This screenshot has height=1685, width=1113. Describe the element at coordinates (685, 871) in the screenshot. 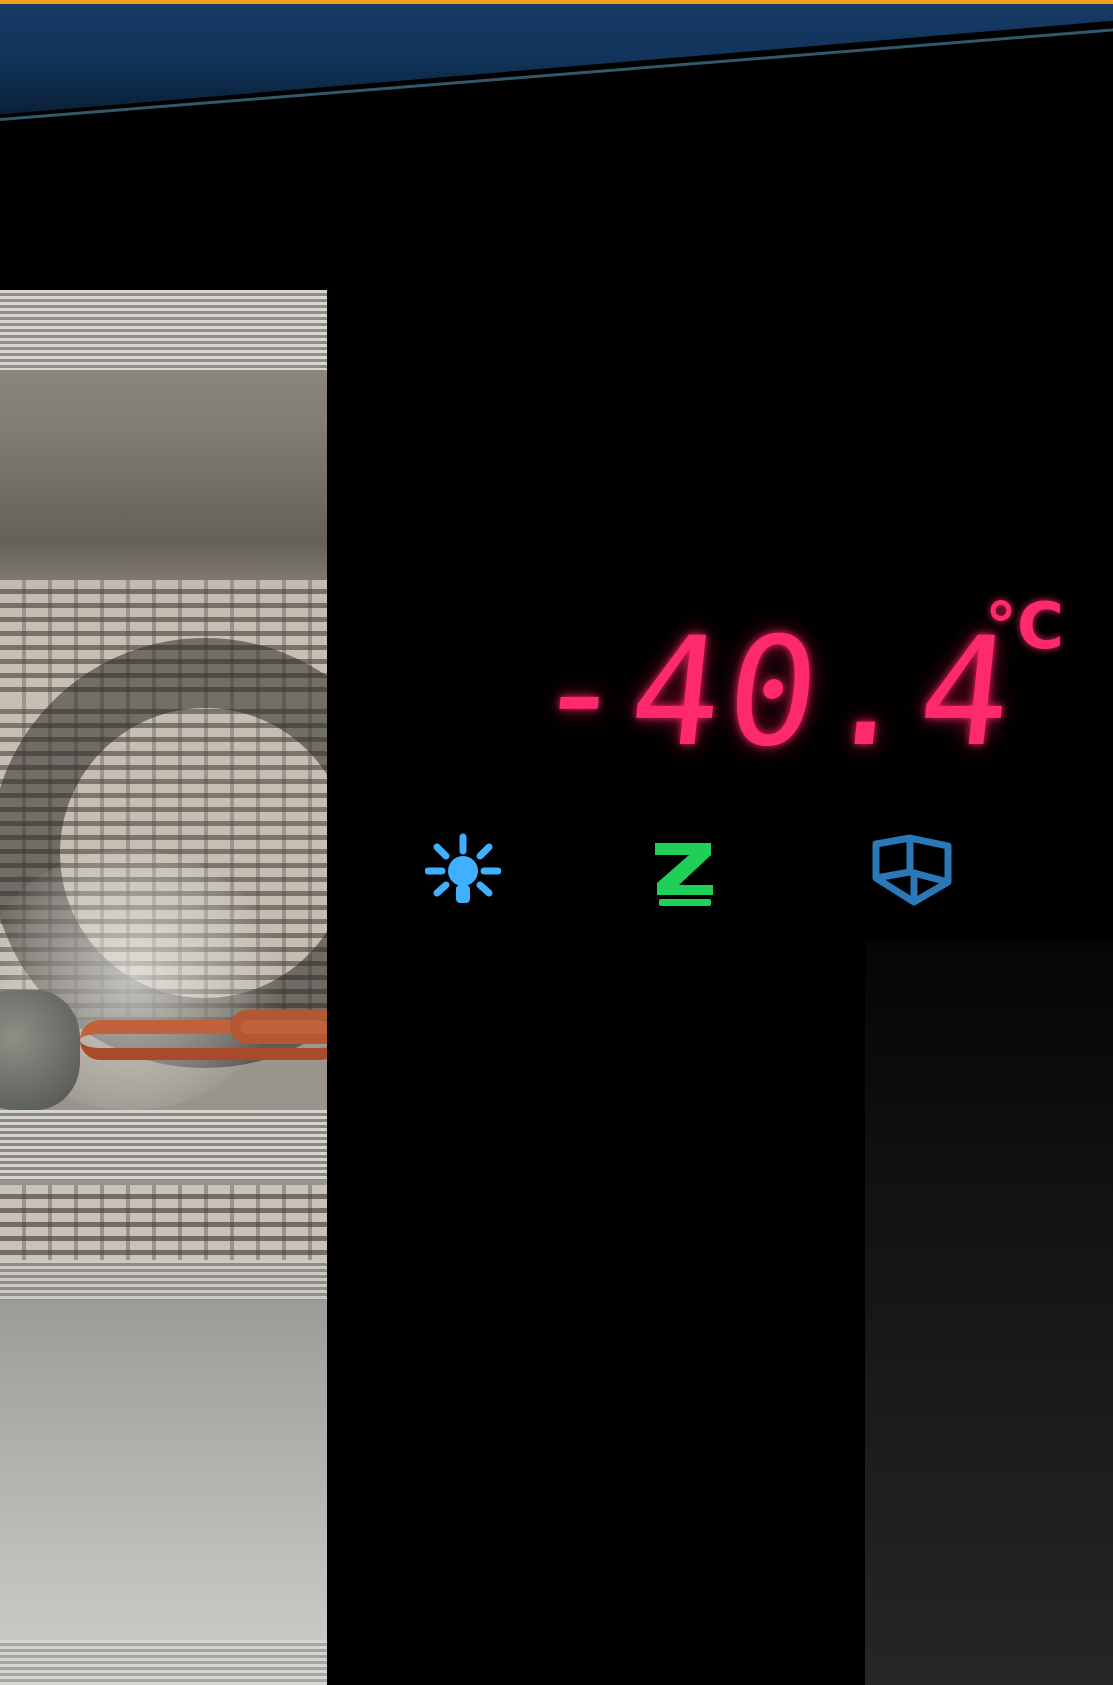

I see `eco-icon` at that location.